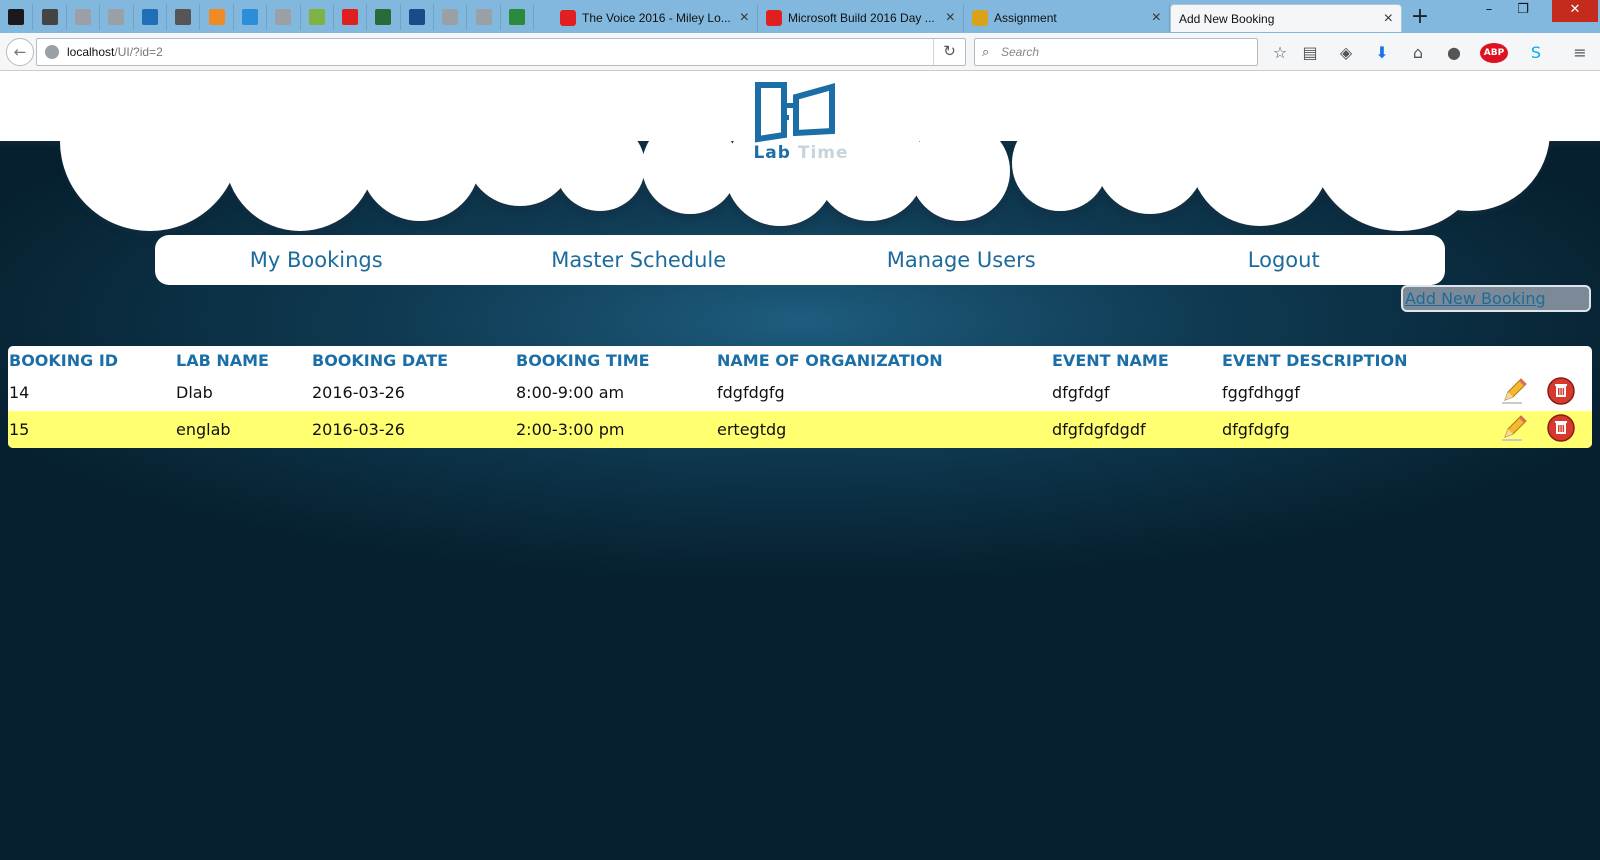 This screenshot has height=860, width=1600. What do you see at coordinates (1310, 53) in the screenshot?
I see `reading-list-icon: ▤` at bounding box center [1310, 53].